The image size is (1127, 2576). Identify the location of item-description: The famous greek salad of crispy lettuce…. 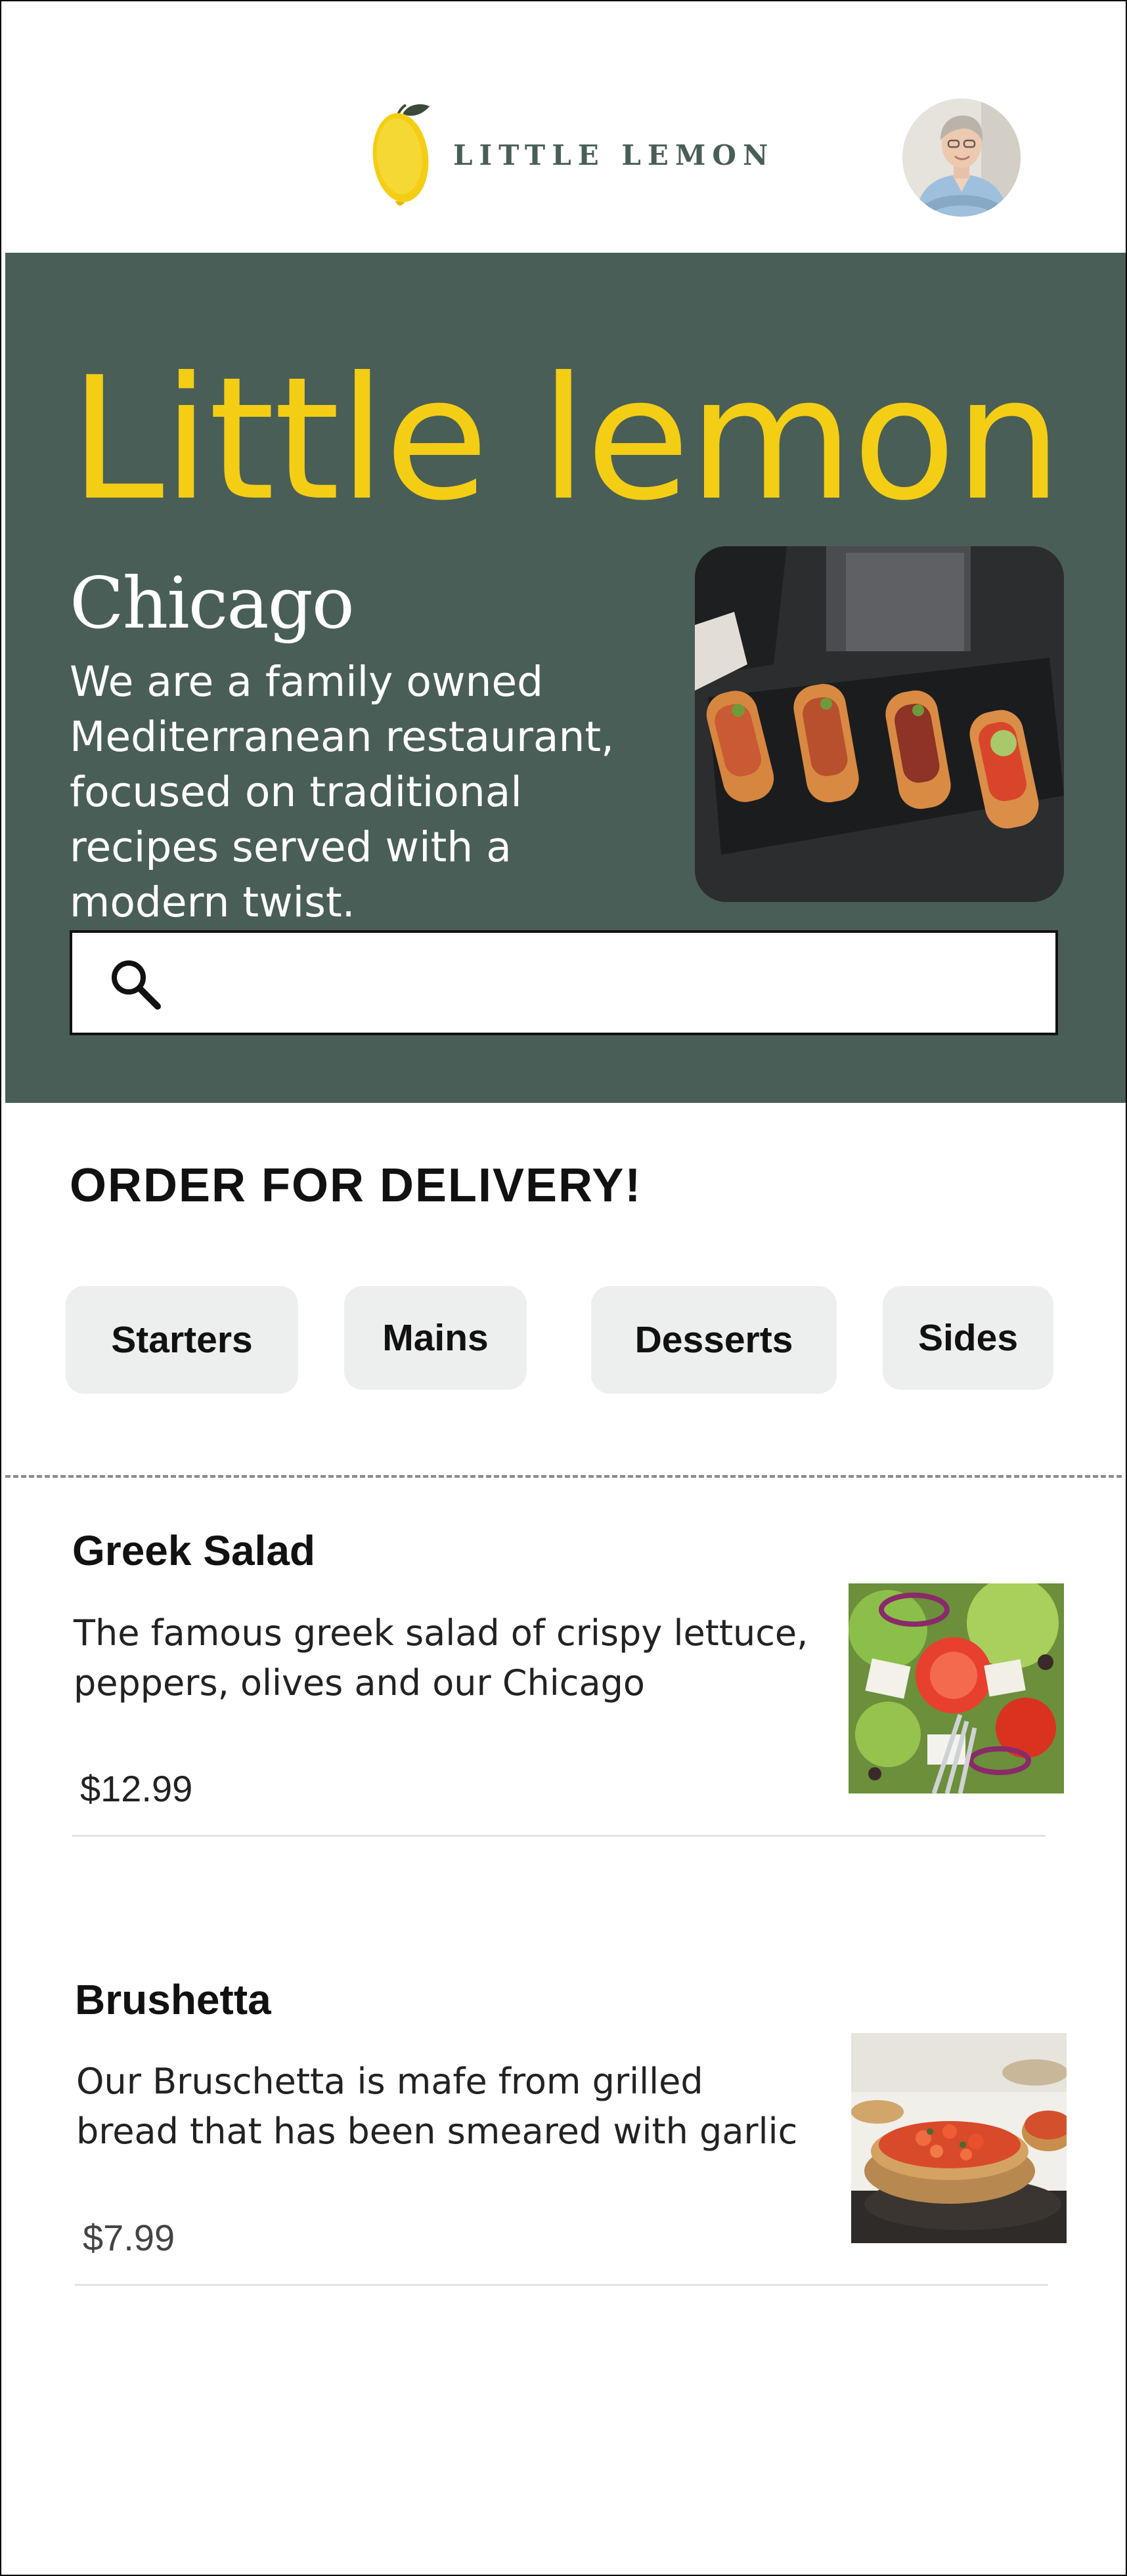
(441, 1658).